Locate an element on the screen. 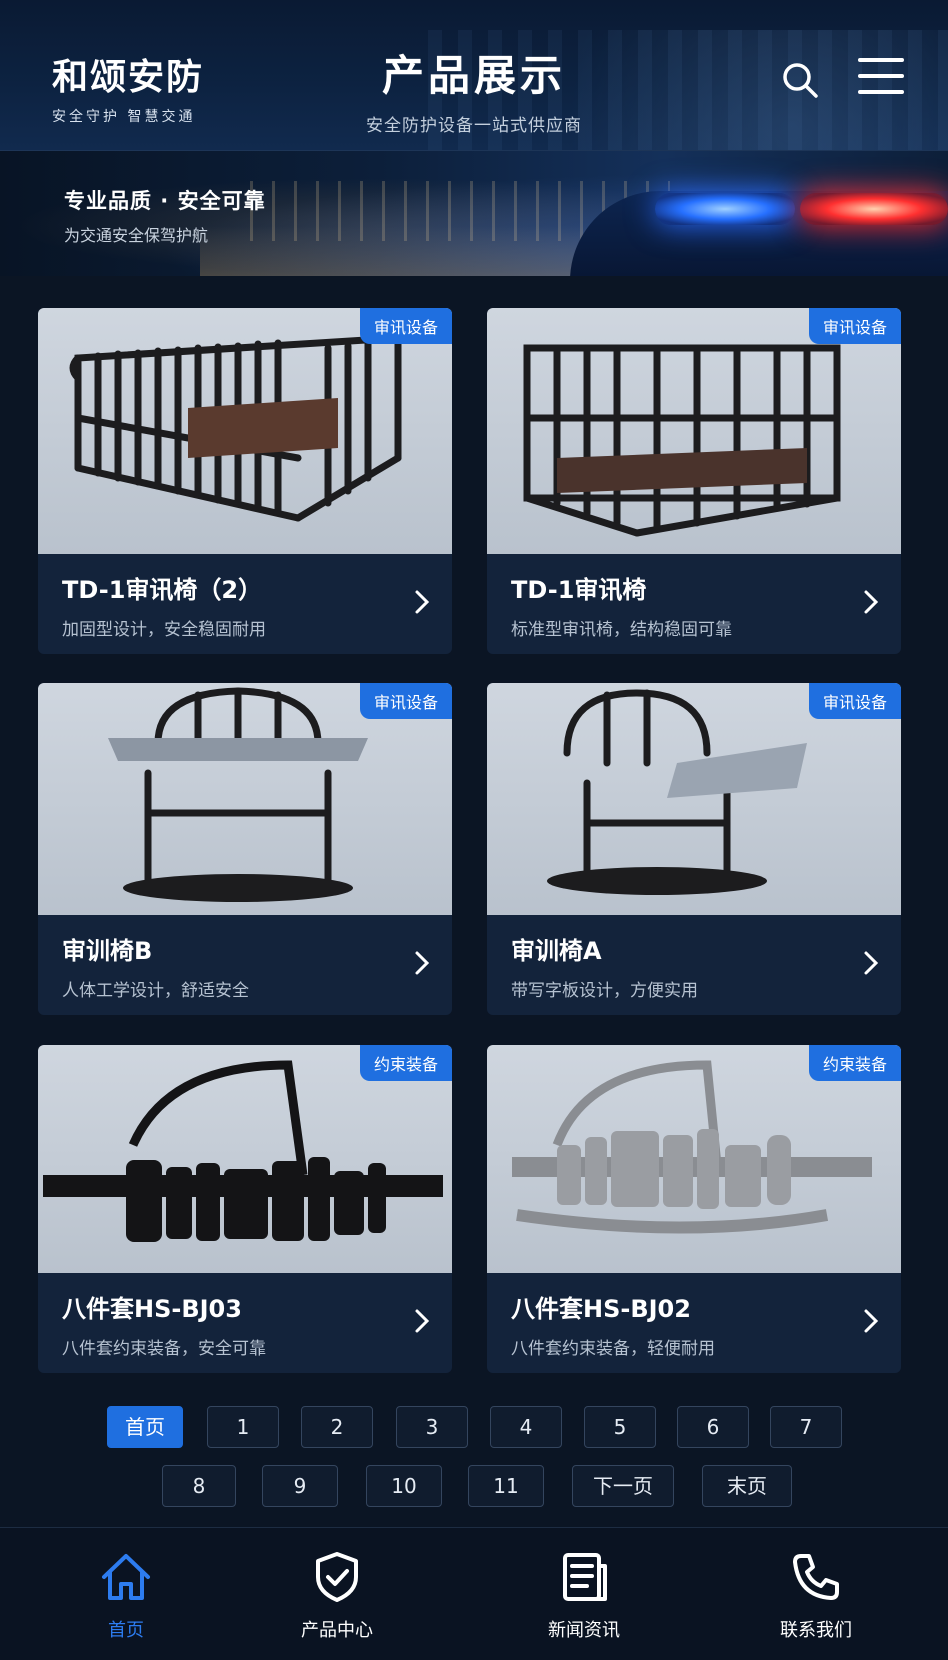 The image size is (948, 1660). page-number-button: 8 is located at coordinates (199, 1486).